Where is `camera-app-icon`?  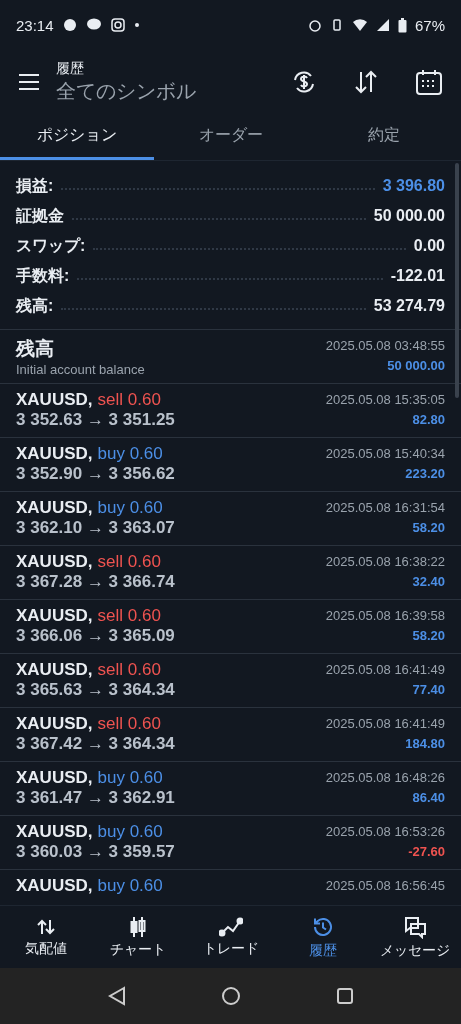 camera-app-icon is located at coordinates (117, 25).